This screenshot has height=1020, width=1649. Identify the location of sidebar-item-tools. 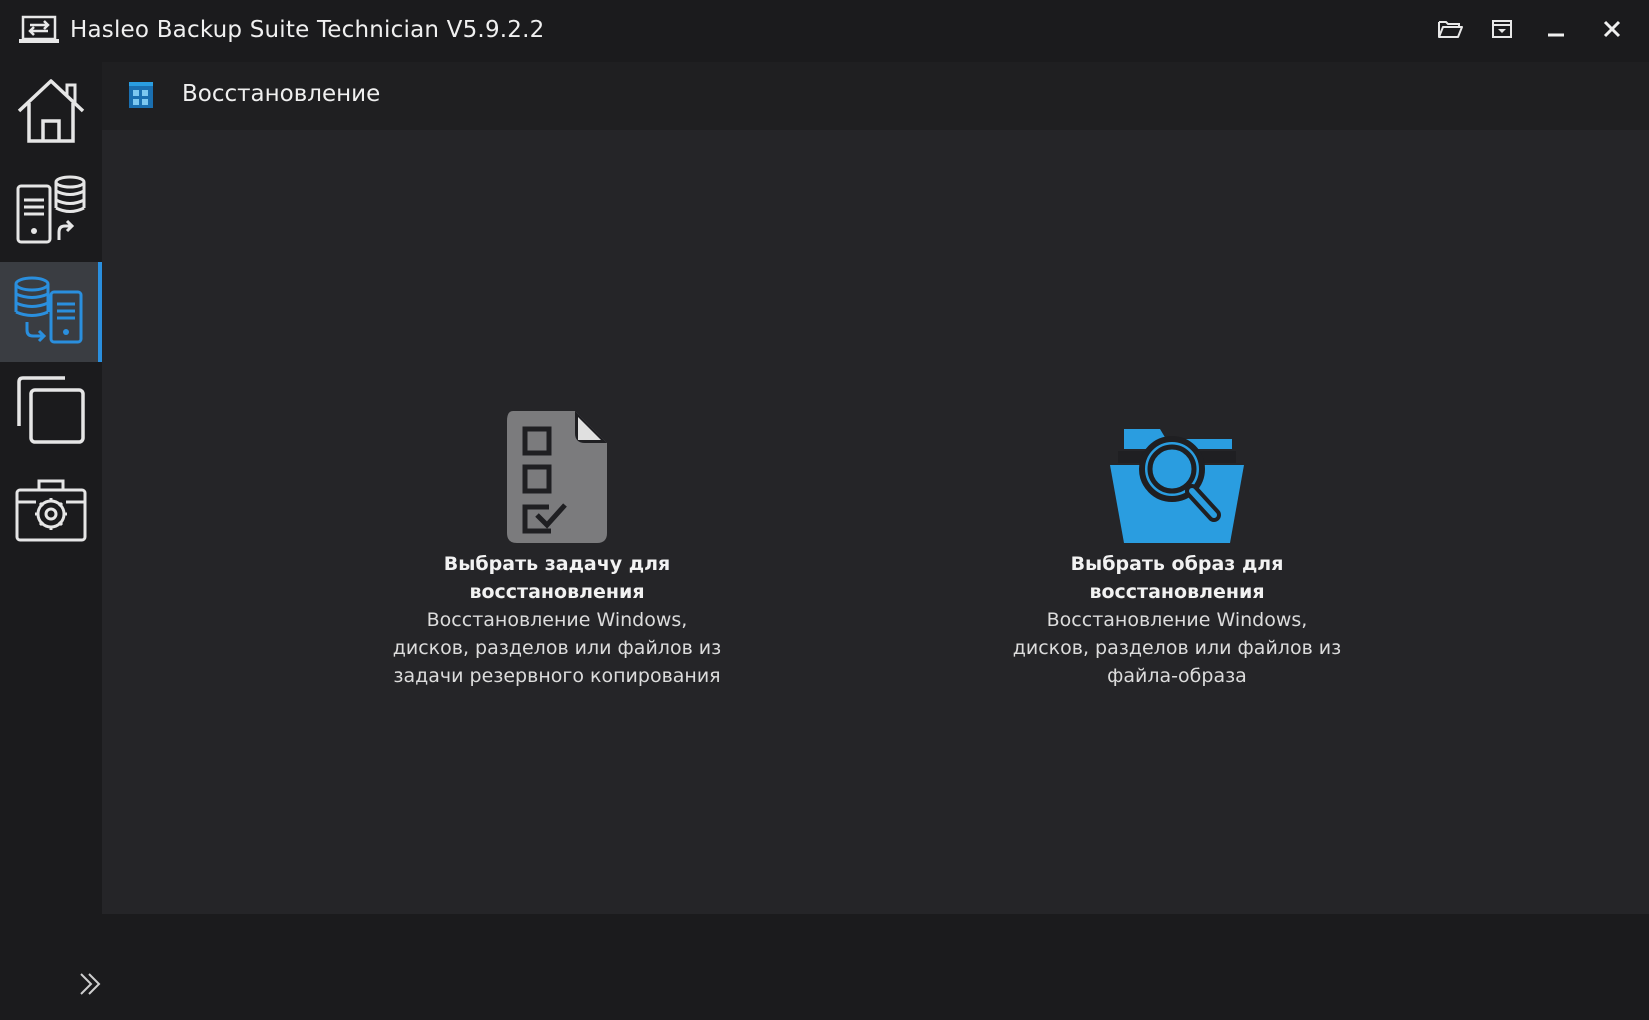
(51, 512).